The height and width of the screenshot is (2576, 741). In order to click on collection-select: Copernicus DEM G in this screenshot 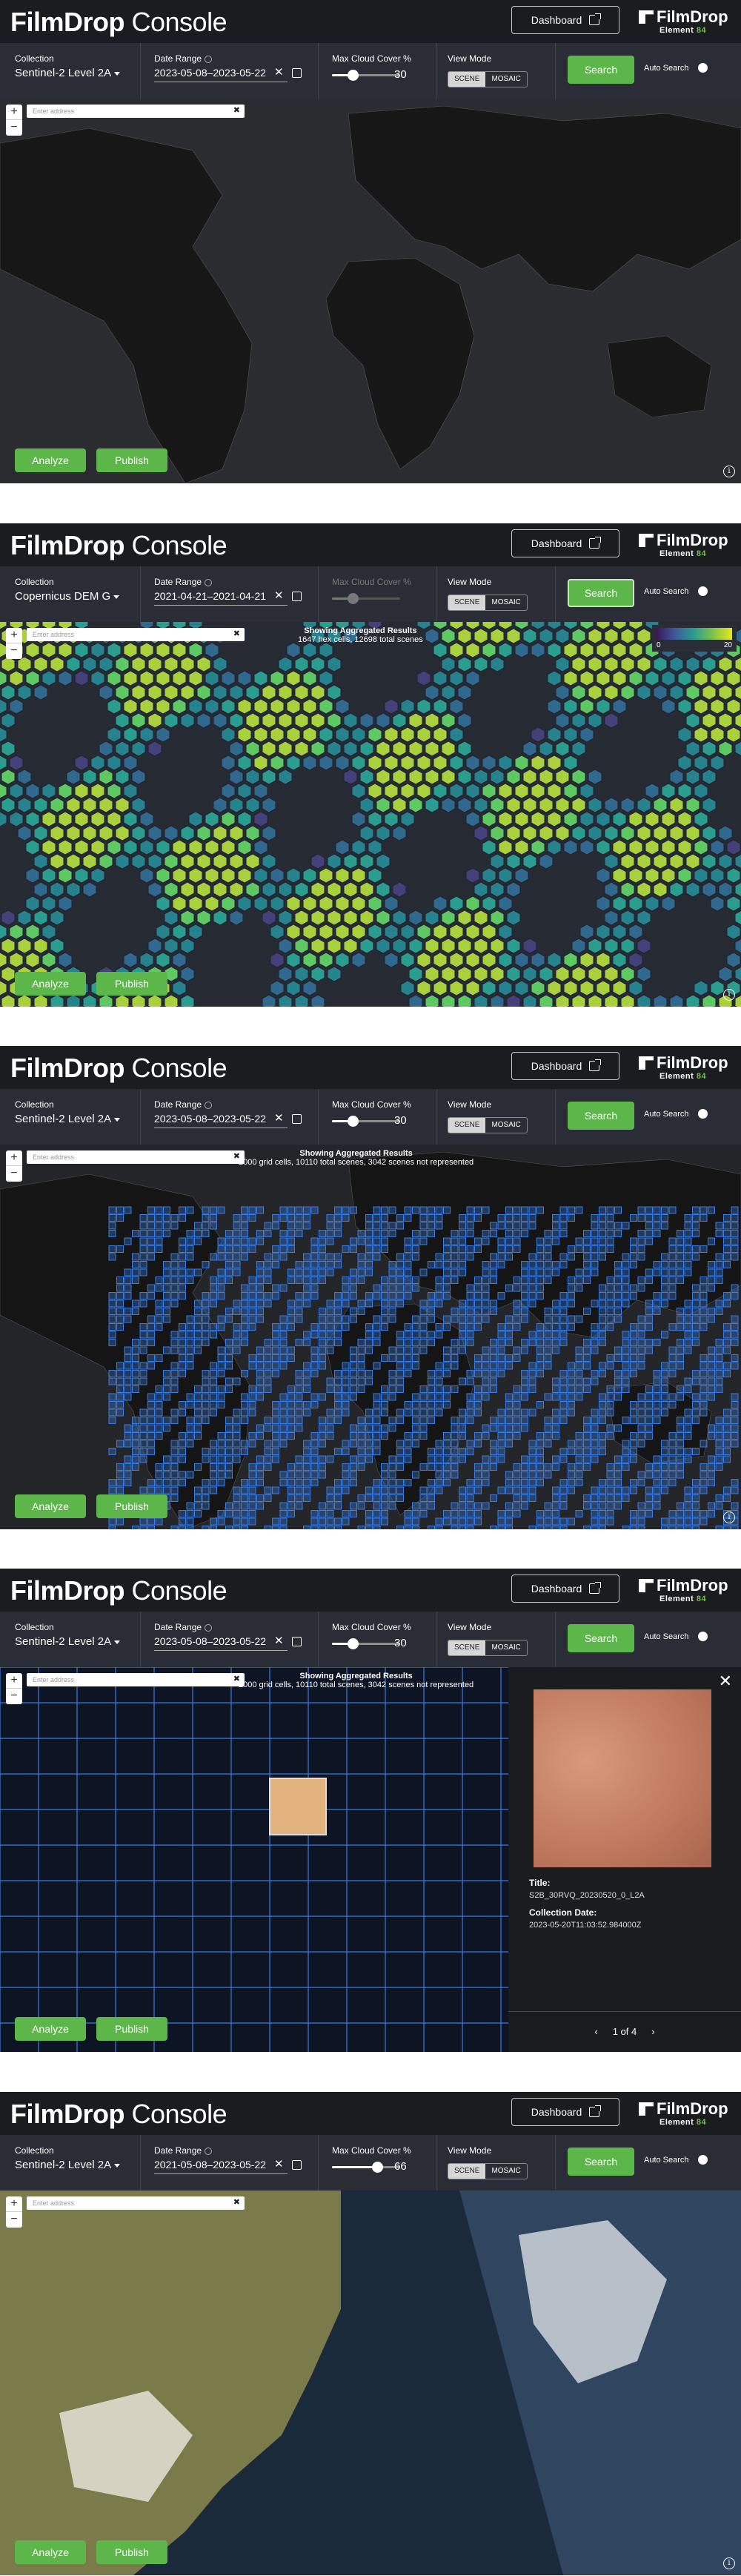, I will do `click(67, 596)`.